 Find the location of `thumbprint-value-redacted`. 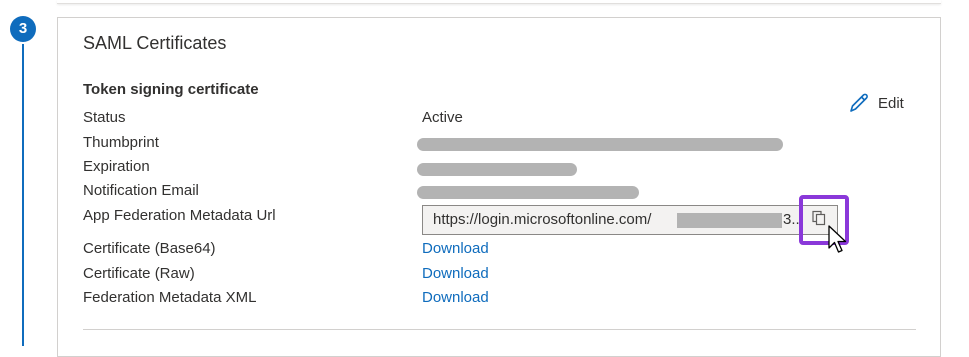

thumbprint-value-redacted is located at coordinates (600, 144).